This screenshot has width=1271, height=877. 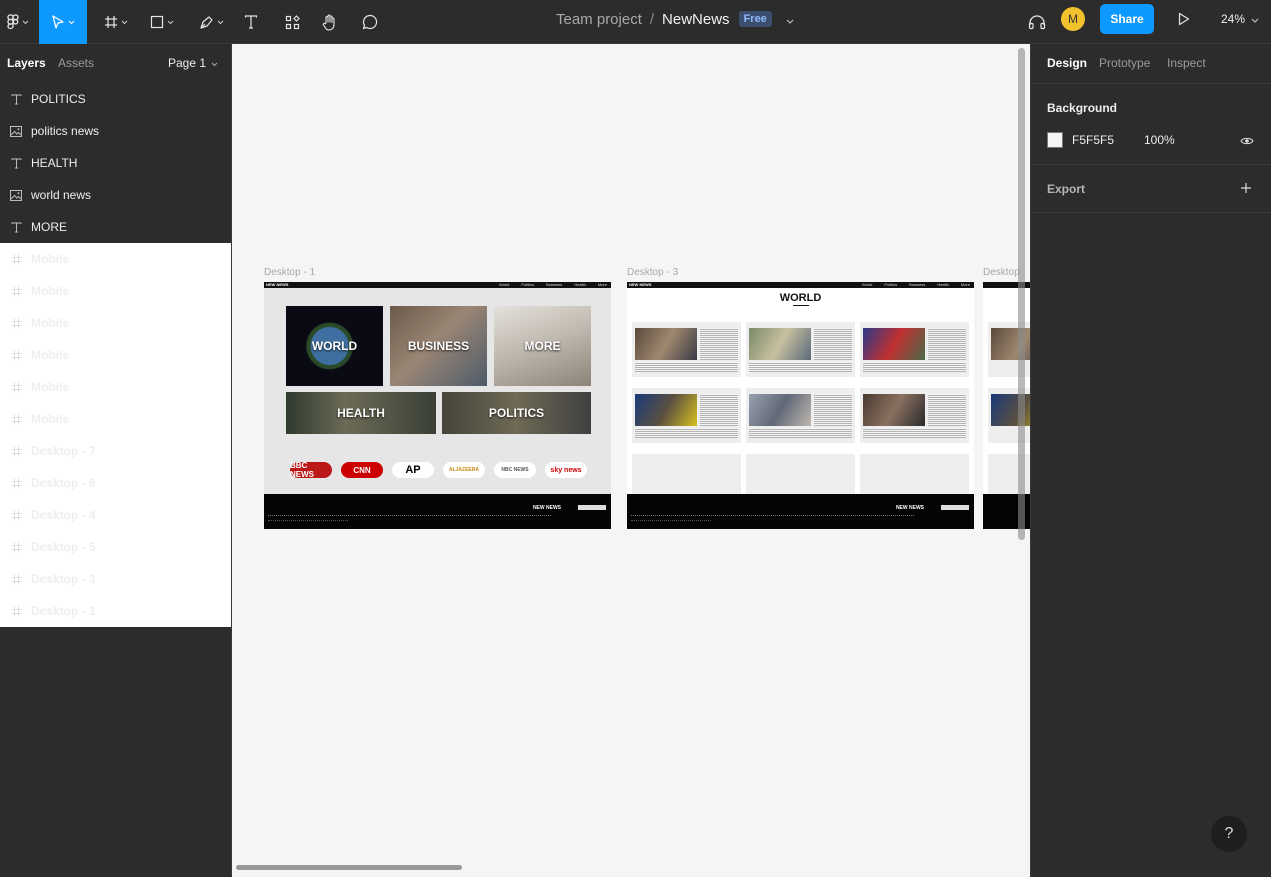 I want to click on frame-tool-button, so click(x=116, y=22).